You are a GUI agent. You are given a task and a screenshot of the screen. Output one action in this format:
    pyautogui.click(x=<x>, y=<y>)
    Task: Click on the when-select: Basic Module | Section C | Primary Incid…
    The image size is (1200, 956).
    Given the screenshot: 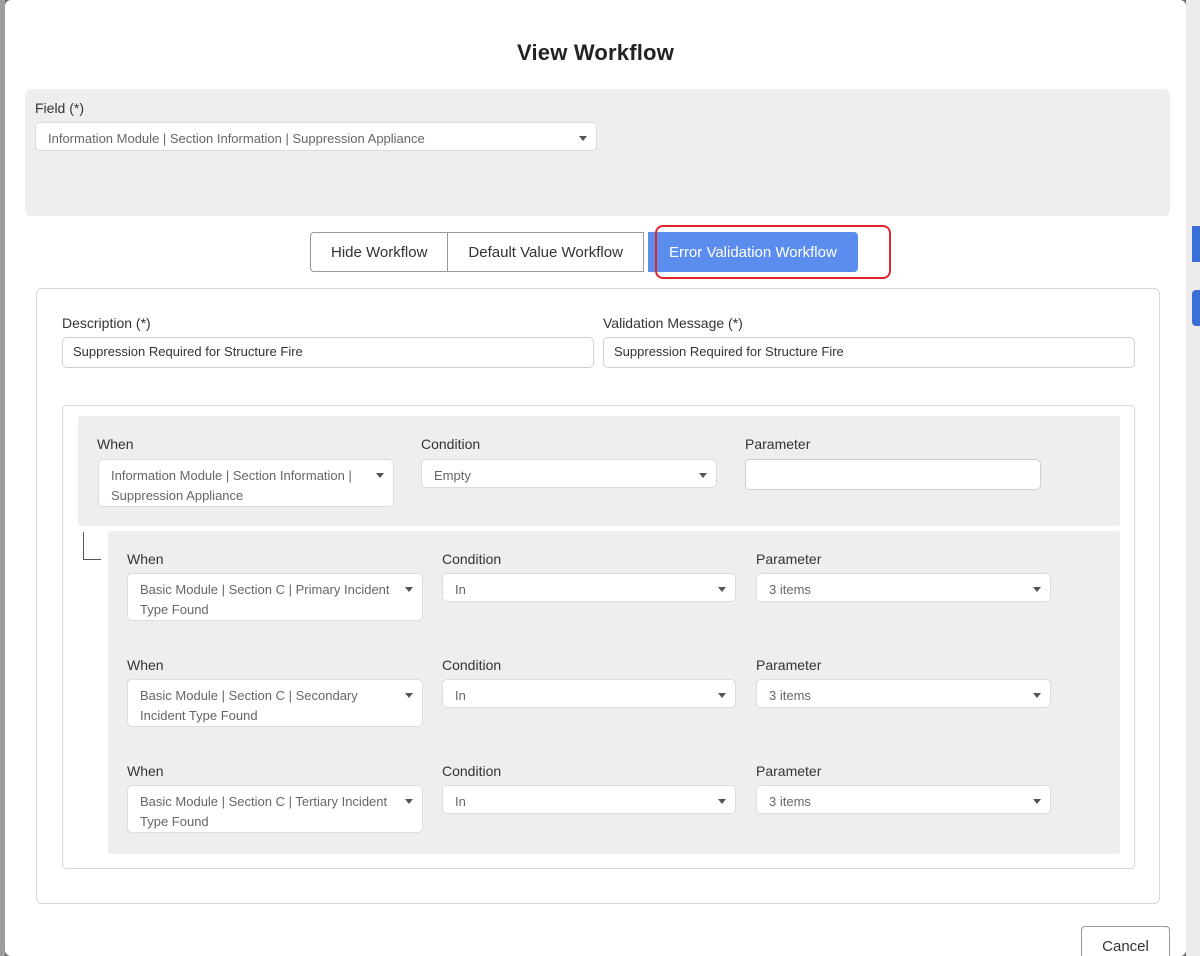 What is the action you would take?
    pyautogui.click(x=275, y=597)
    